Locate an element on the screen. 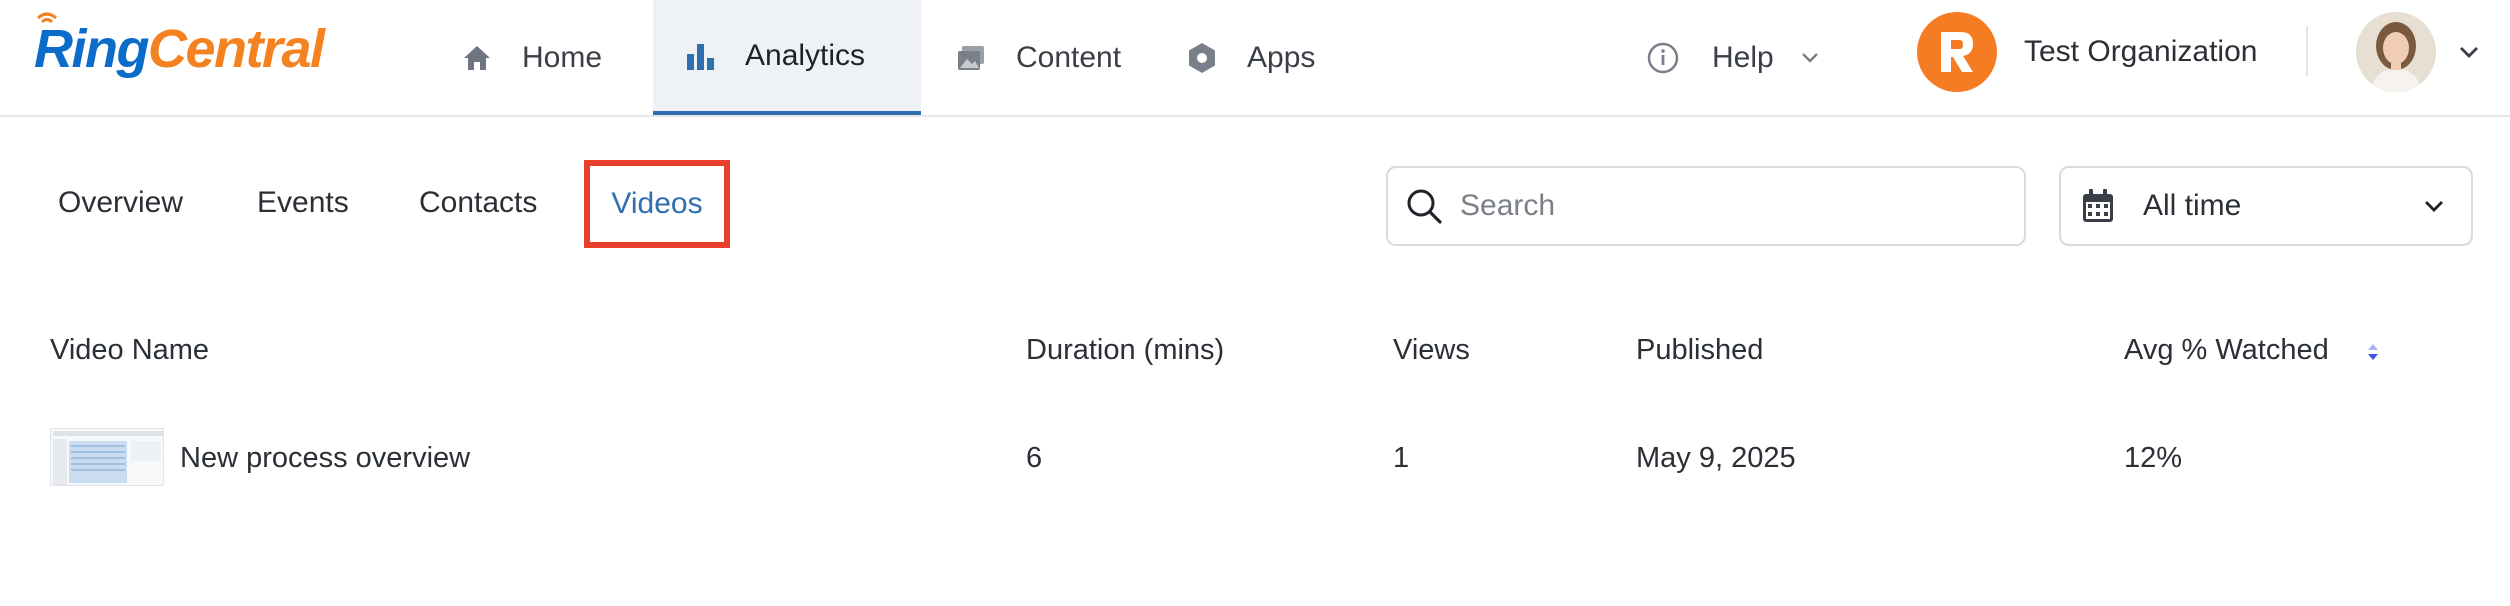 The image size is (2510, 606). ringcentral-logo: Ring Central is located at coordinates (179, 45).